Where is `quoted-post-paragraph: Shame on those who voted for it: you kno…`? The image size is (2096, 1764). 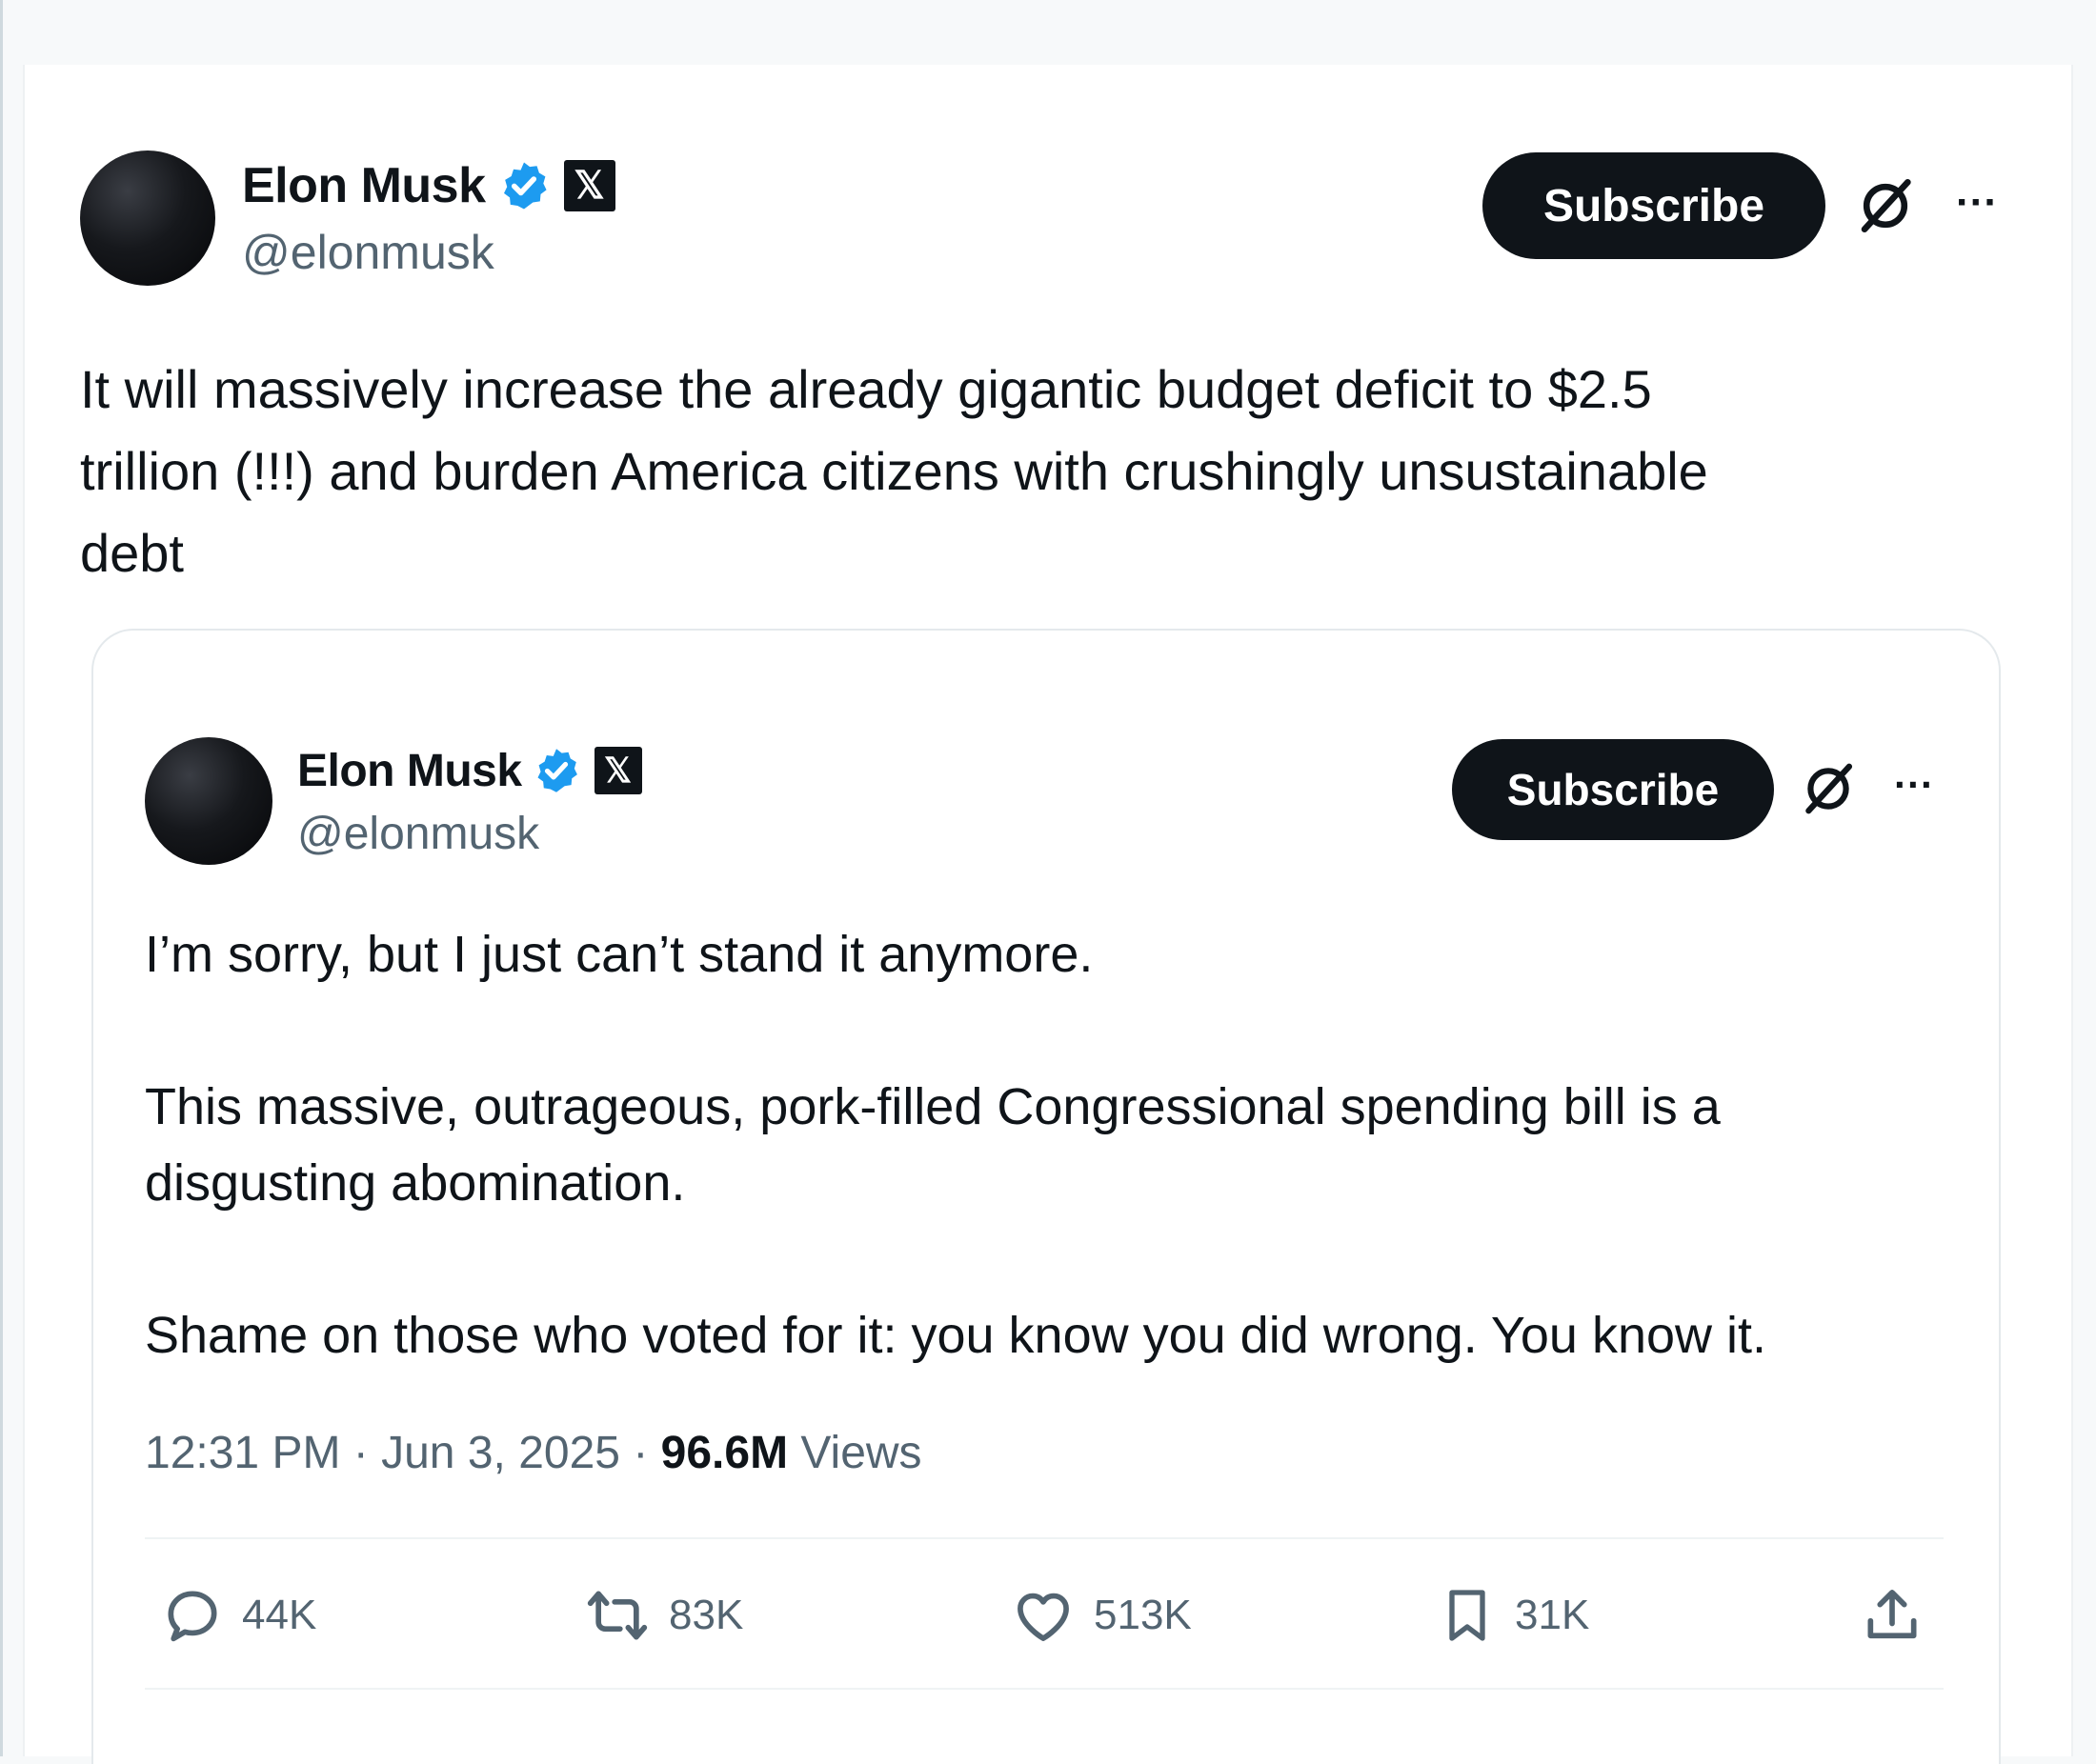 quoted-post-paragraph: Shame on those who voted for it: you kno… is located at coordinates (956, 1336).